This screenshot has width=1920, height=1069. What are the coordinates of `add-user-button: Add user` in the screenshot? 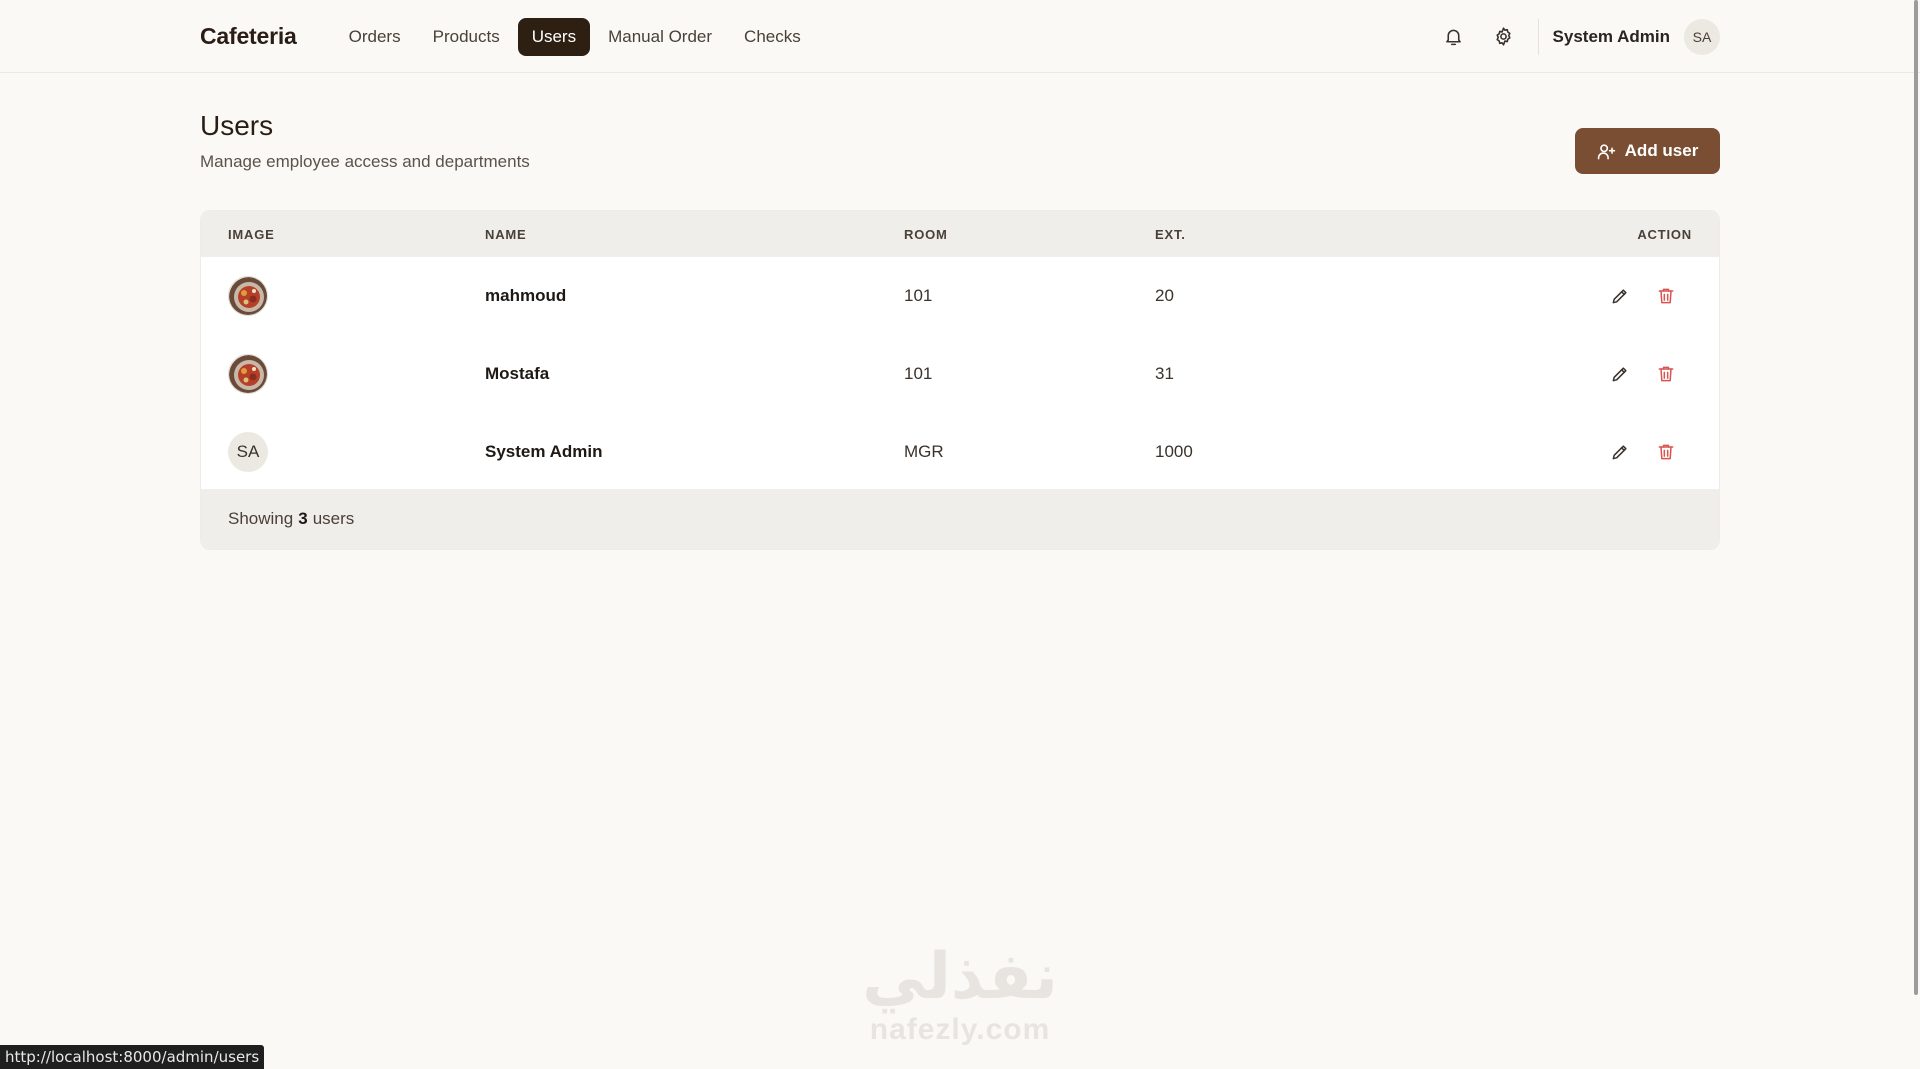 It's located at (1647, 151).